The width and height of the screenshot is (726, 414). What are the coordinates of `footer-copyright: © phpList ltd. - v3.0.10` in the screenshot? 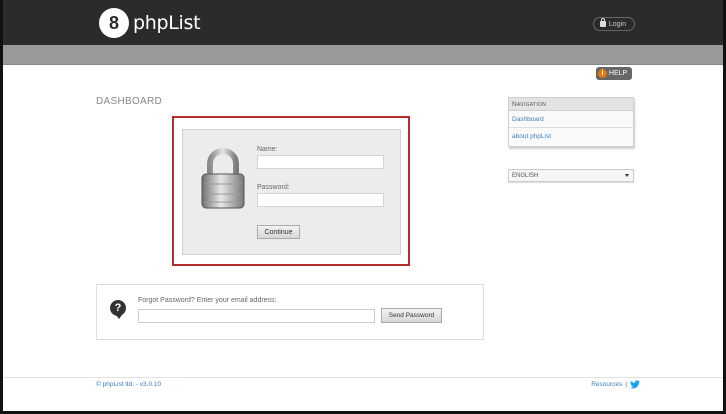 It's located at (128, 384).